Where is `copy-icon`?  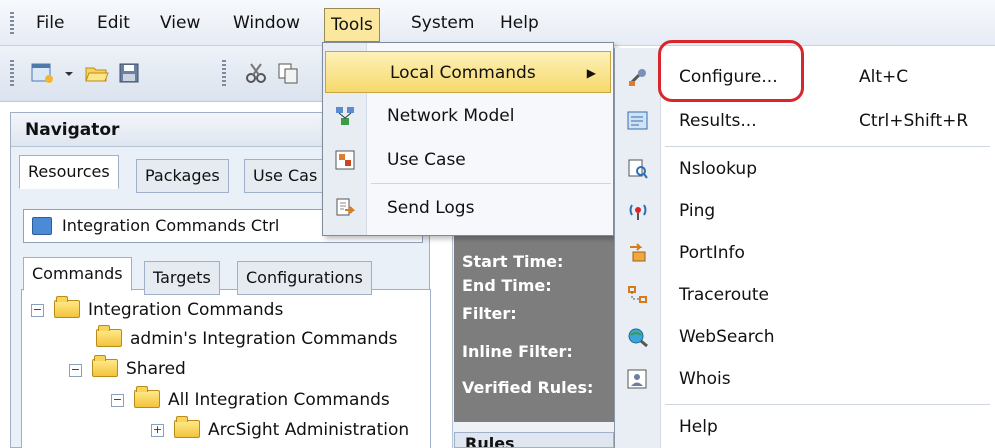 copy-icon is located at coordinates (288, 73).